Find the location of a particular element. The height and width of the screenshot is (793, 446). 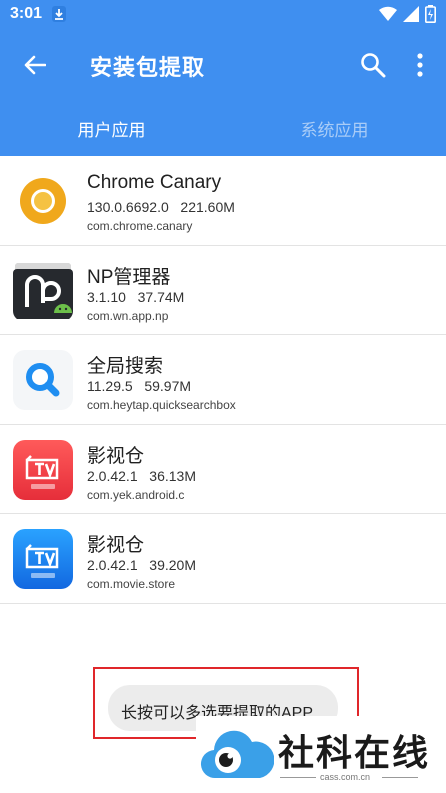

app-version: 11.29.5 is located at coordinates (110, 386).